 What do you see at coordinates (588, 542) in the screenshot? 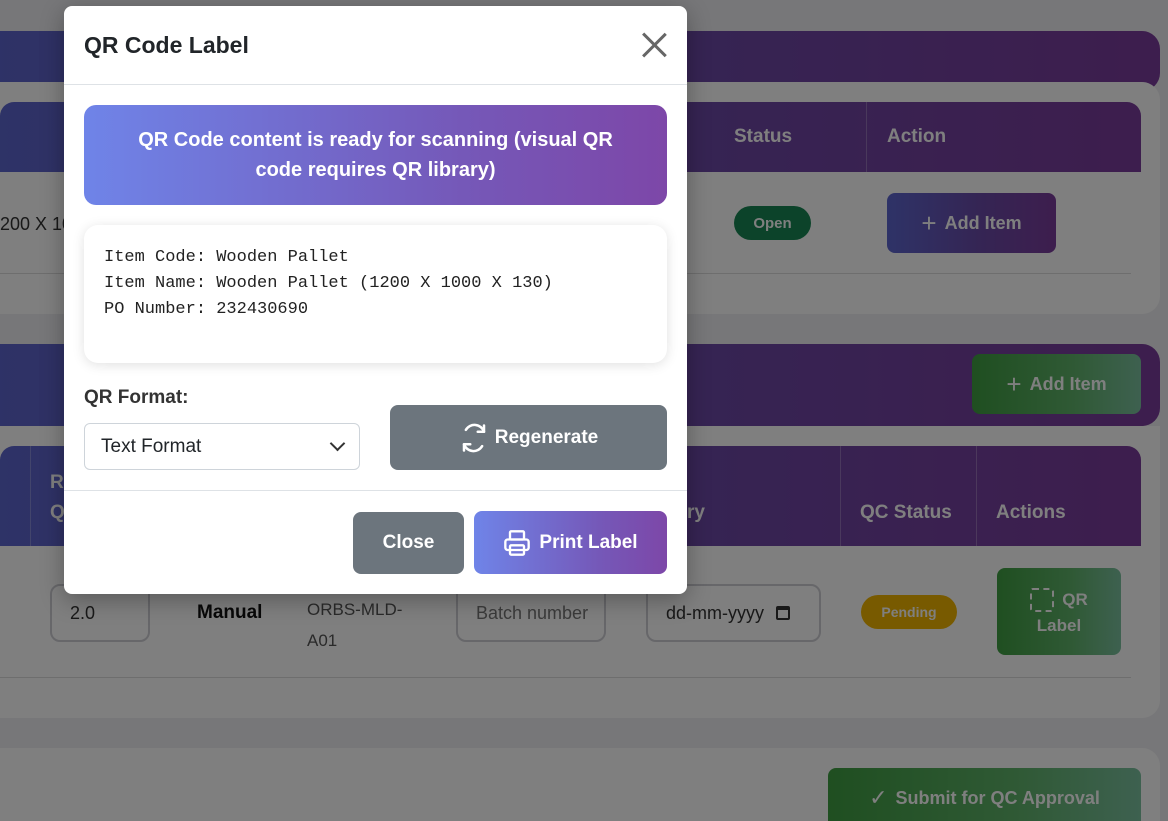
I see `print-label-text: Print Label` at bounding box center [588, 542].